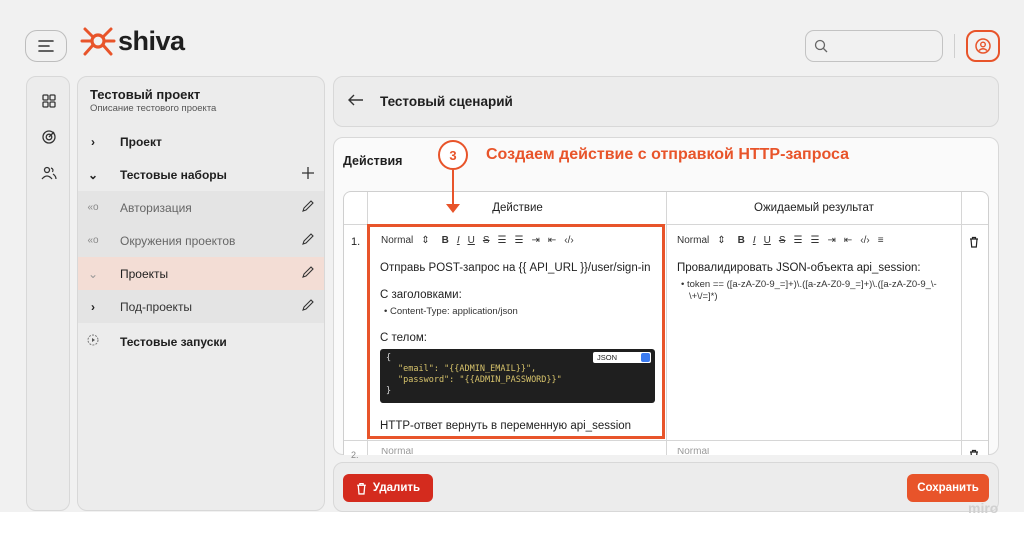  I want to click on italic-button: I, so click(754, 240).